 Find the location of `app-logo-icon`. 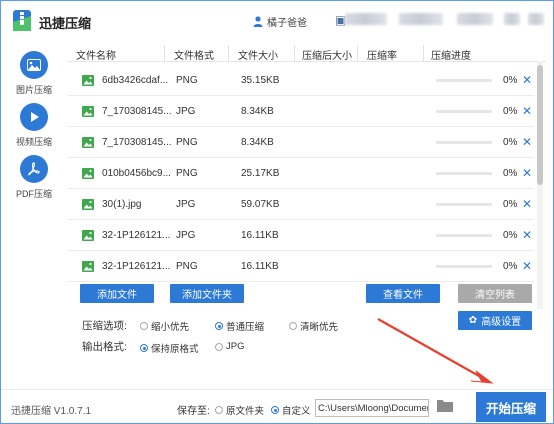

app-logo-icon is located at coordinates (22, 20).